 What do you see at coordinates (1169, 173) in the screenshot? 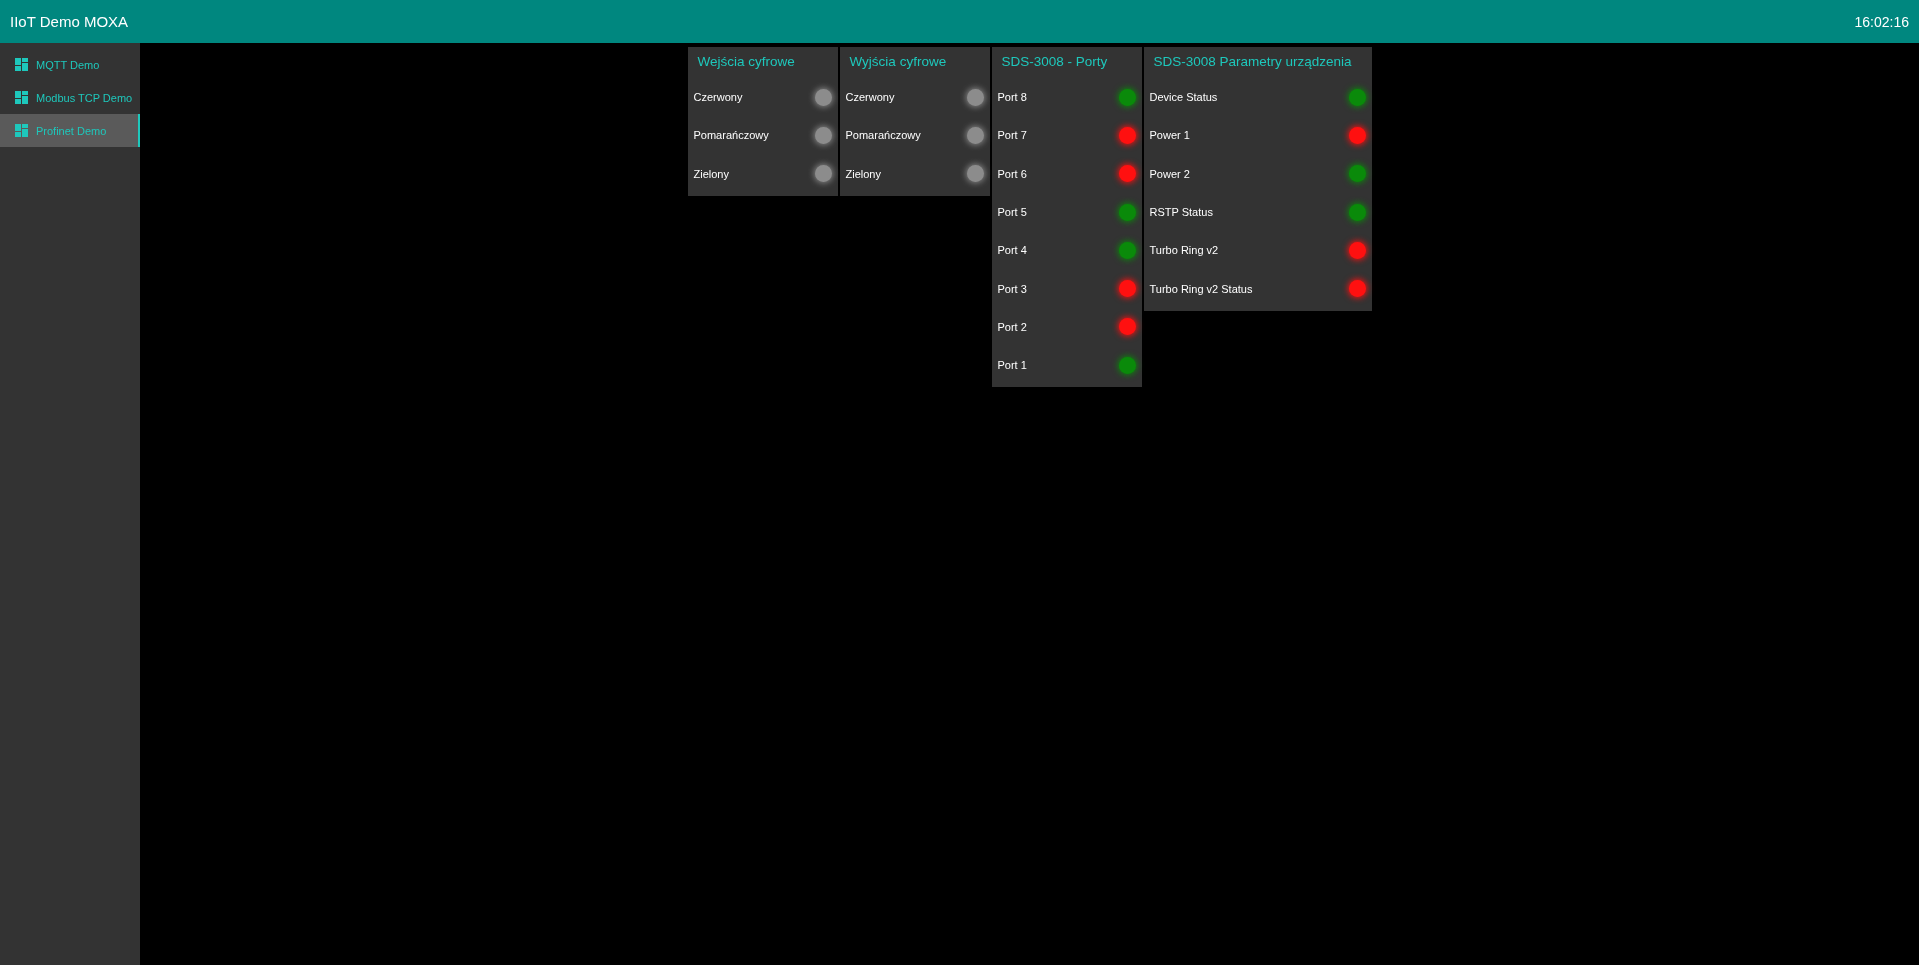
I see `status-label: Power 2` at bounding box center [1169, 173].